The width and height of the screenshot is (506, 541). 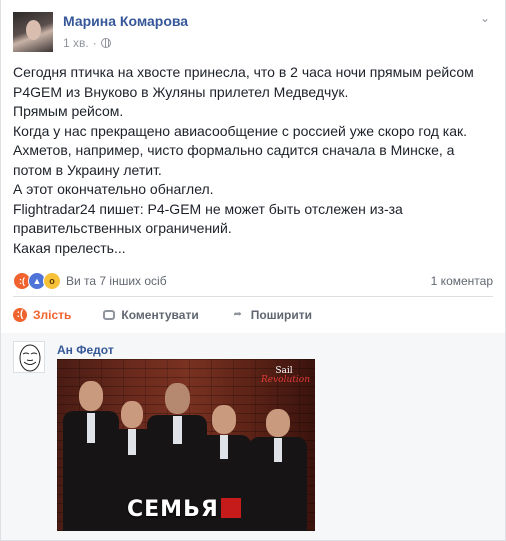 What do you see at coordinates (462, 281) in the screenshot?
I see `comments-count: 1 коментар` at bounding box center [462, 281].